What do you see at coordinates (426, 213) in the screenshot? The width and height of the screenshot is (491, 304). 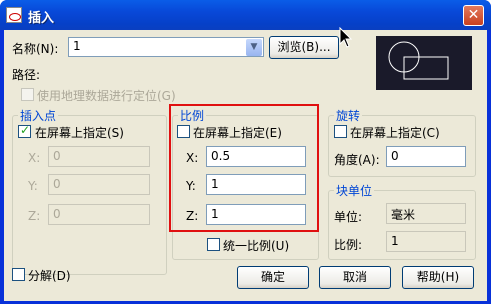 I see `unit-value: 毫米` at bounding box center [426, 213].